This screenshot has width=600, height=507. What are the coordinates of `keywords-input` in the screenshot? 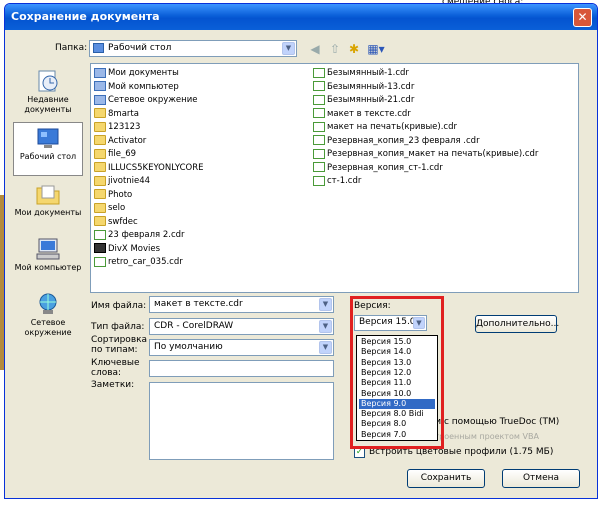 It's located at (241, 368).